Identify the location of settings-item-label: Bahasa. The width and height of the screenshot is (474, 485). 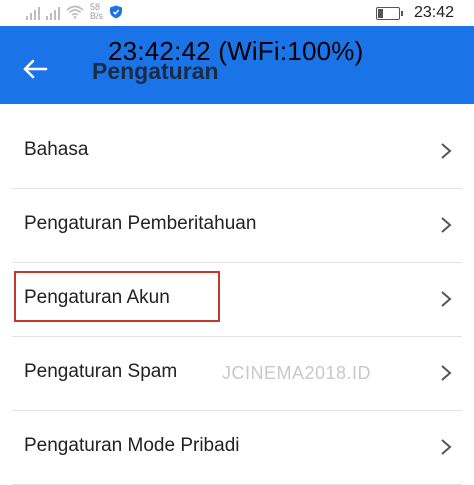
(56, 149).